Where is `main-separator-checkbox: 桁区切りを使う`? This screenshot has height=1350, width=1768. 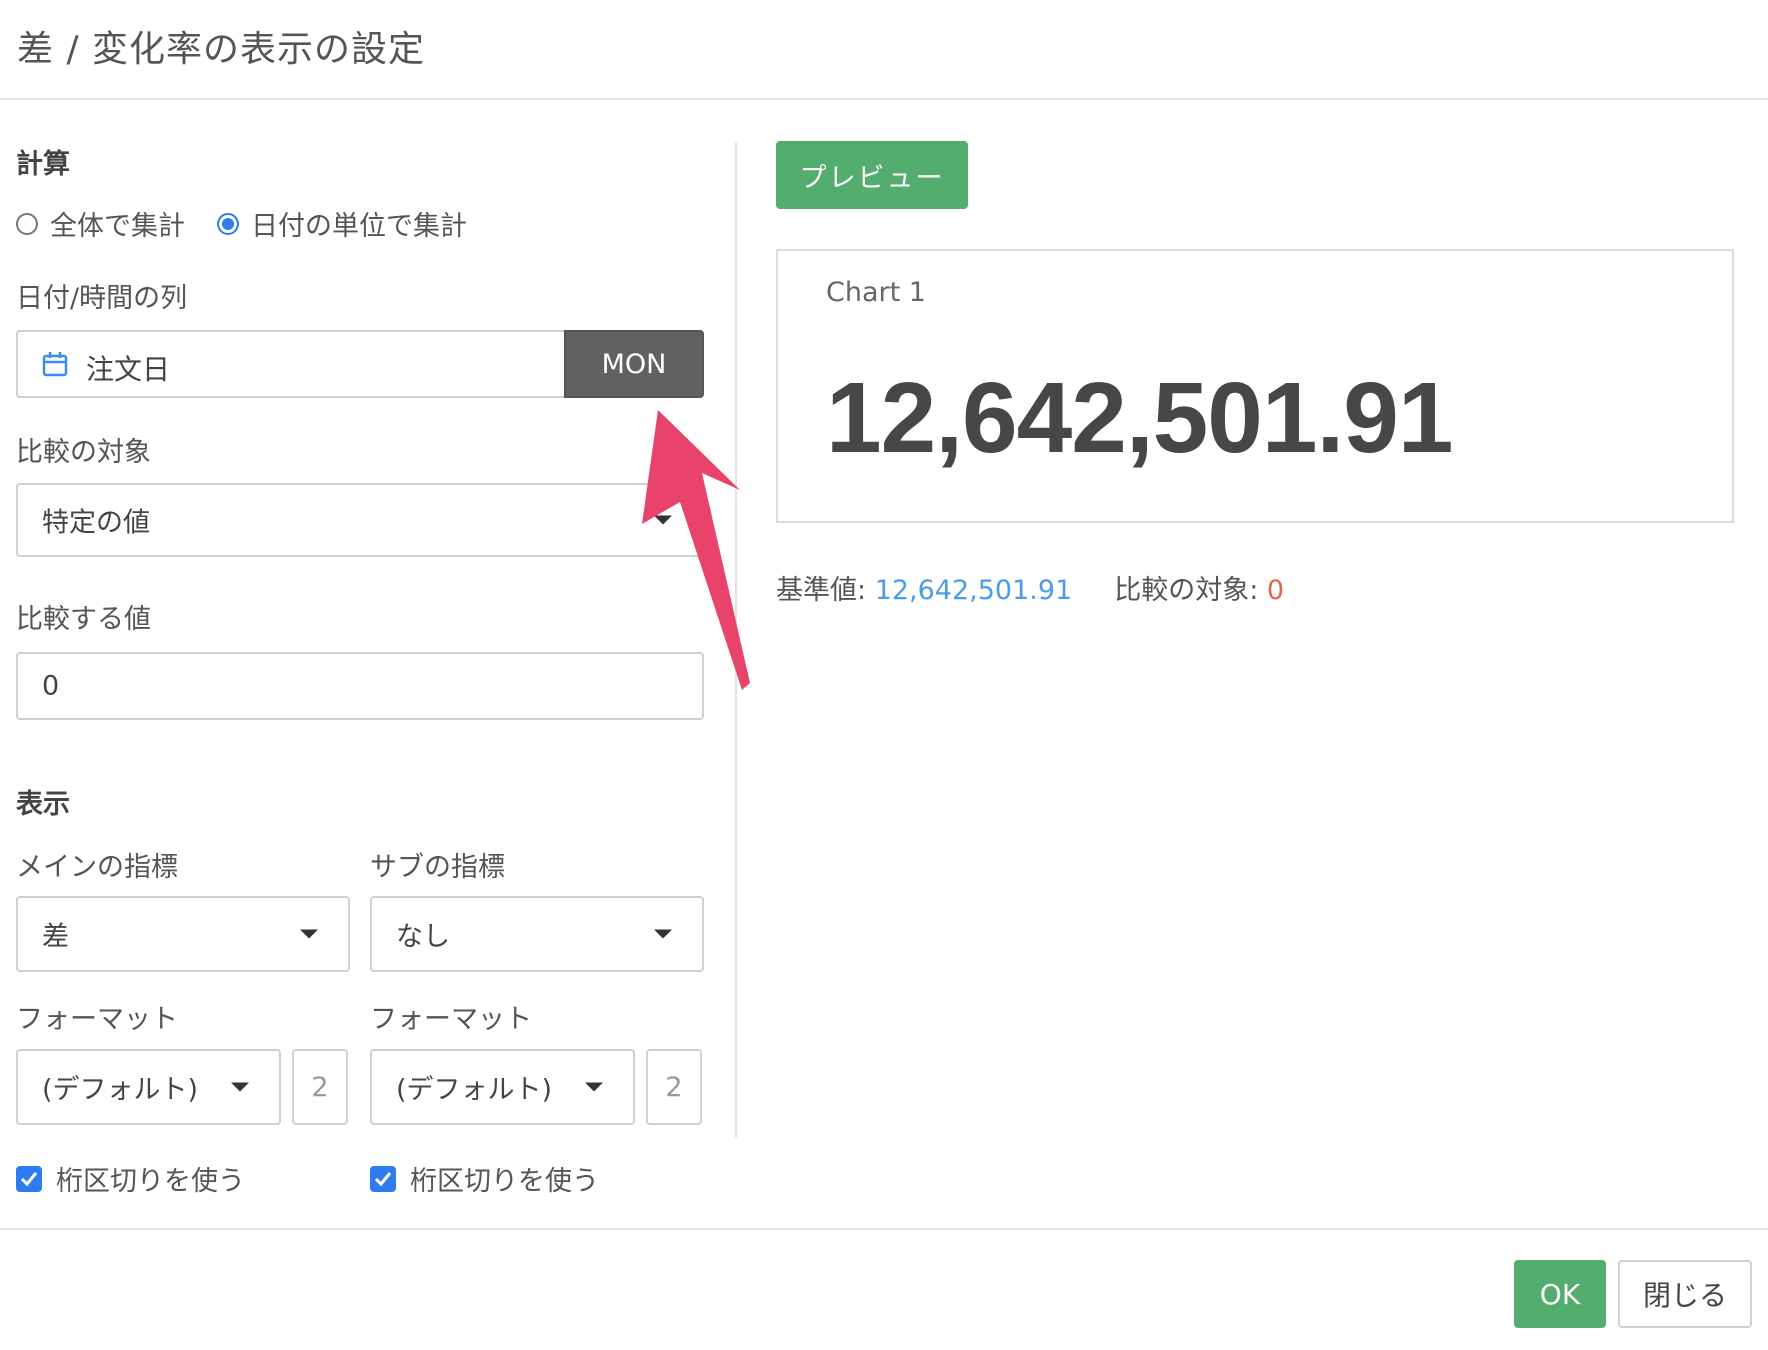
main-separator-checkbox: 桁区切りを使う is located at coordinates (130, 1178).